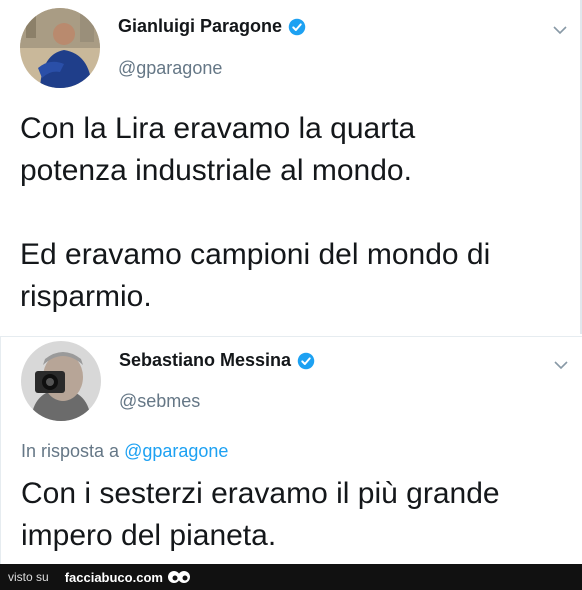 The height and width of the screenshot is (590, 582). What do you see at coordinates (205, 360) in the screenshot?
I see `author-name: Sebastiano Messina` at bounding box center [205, 360].